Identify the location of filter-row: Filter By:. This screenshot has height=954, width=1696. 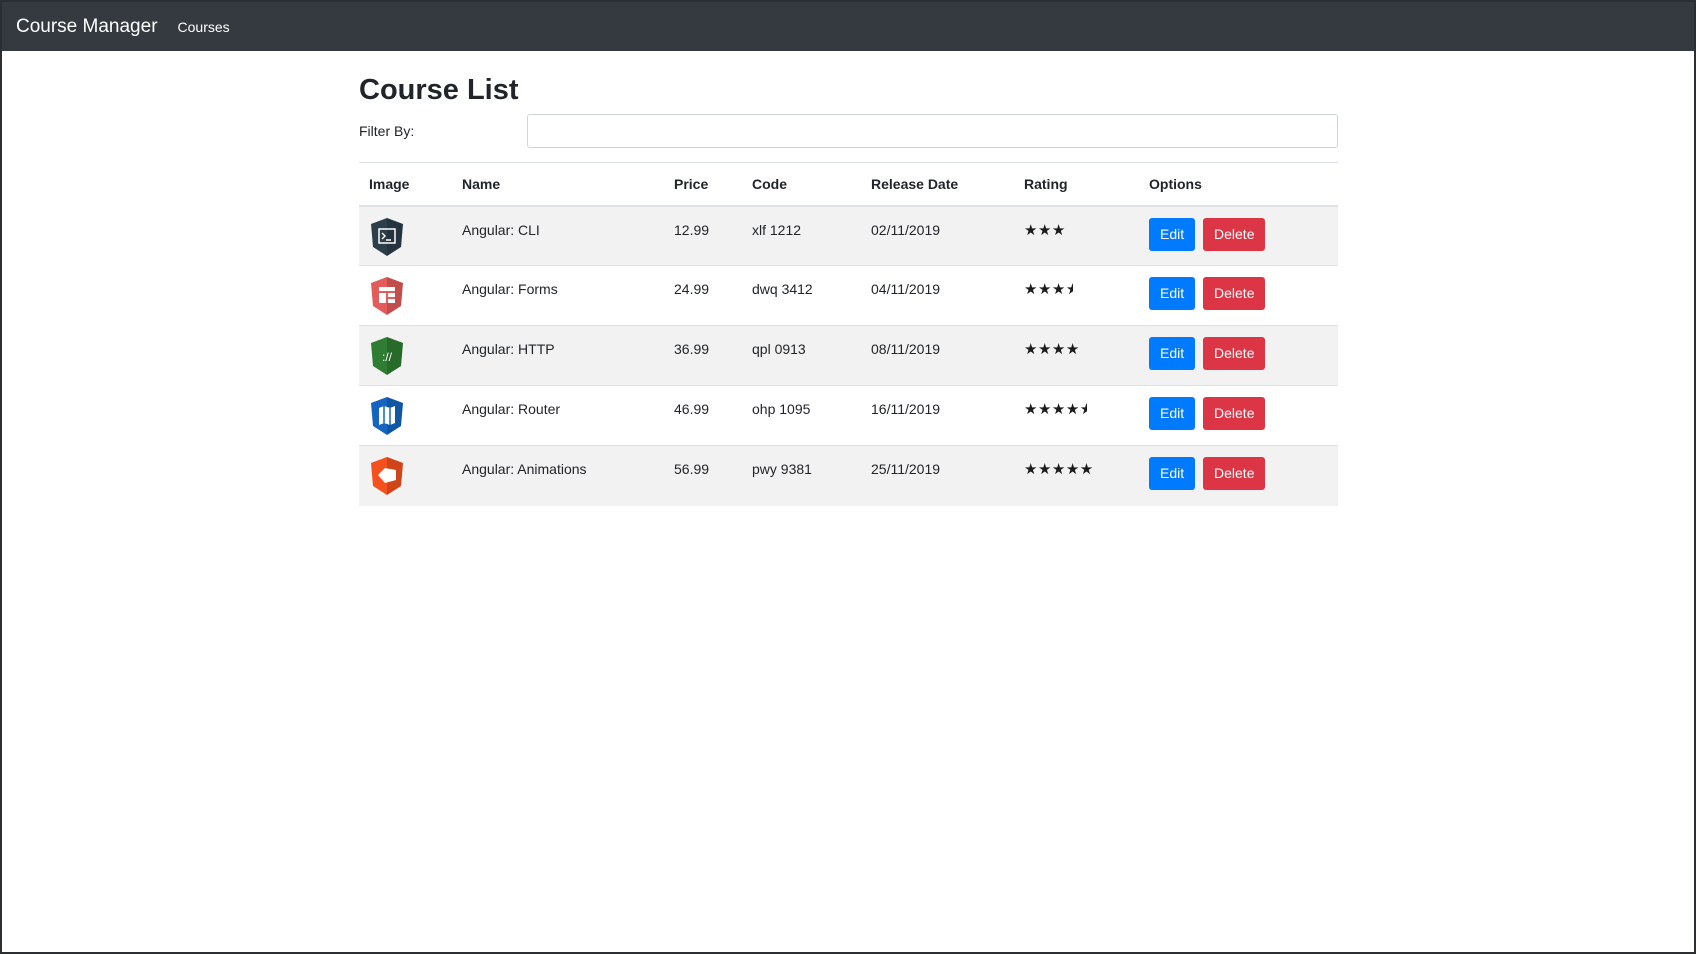
(848, 131).